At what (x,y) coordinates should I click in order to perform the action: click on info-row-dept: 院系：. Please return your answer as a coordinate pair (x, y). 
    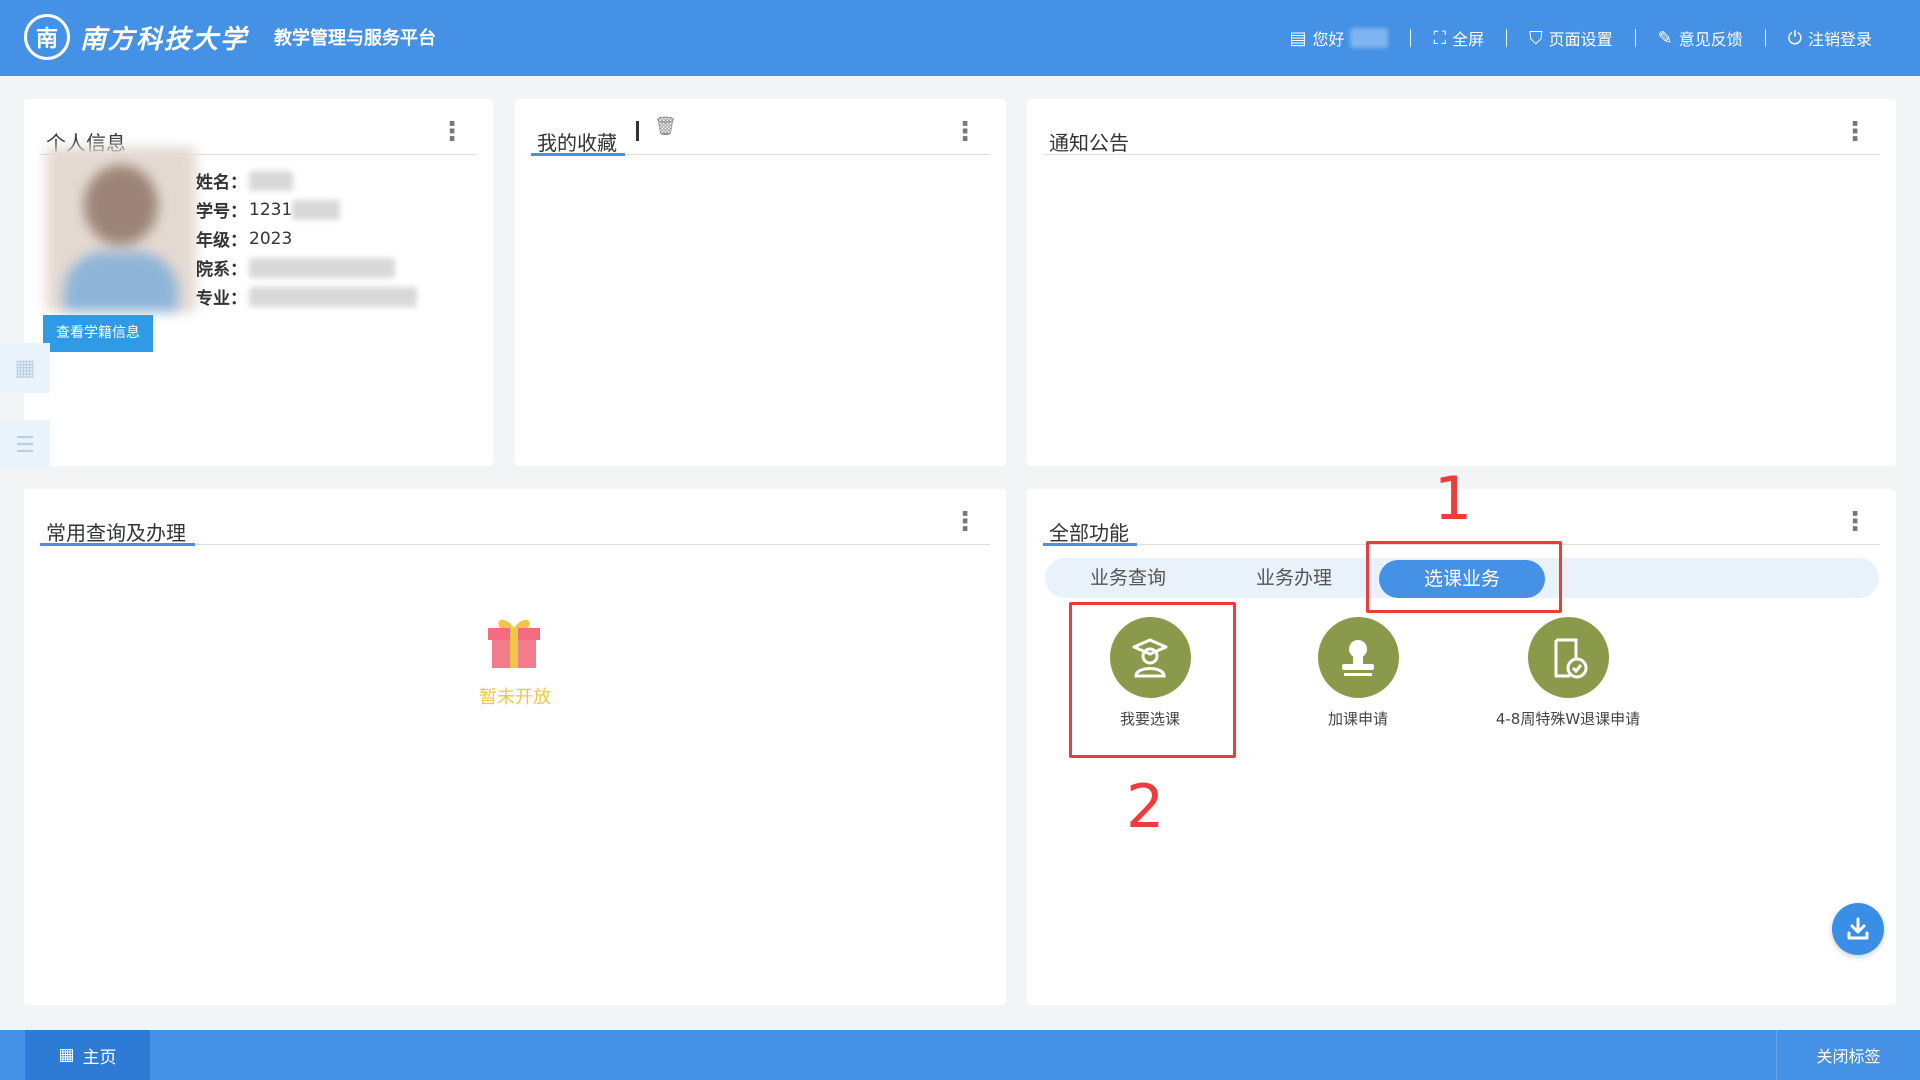
    Looking at the image, I should click on (306, 267).